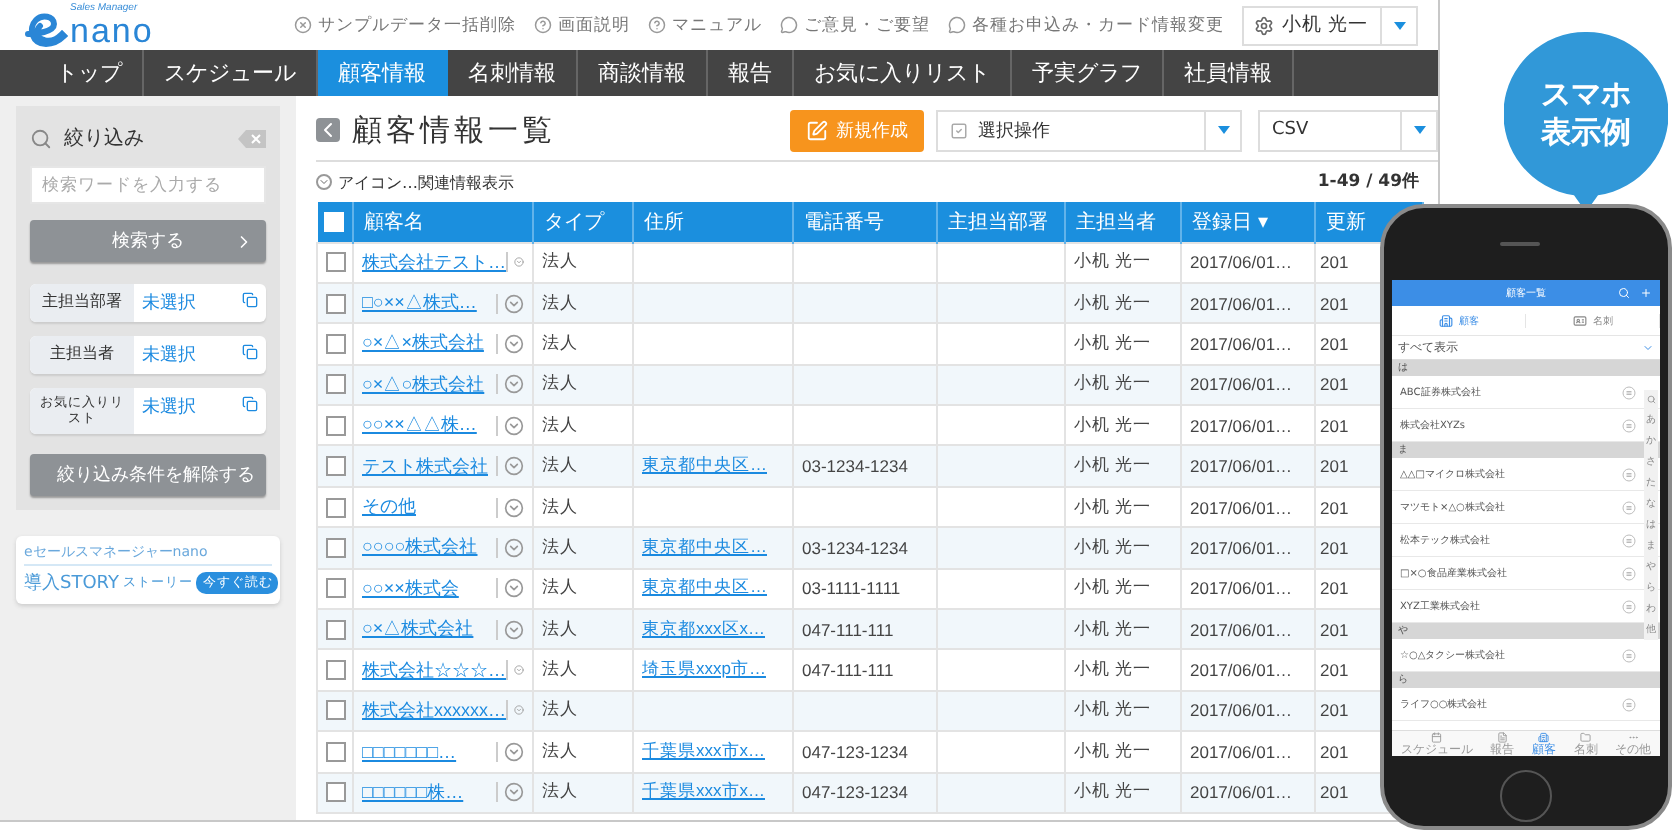 This screenshot has width=1672, height=832. I want to click on clear-filter-button: 絞り込み条件を解除する, so click(148, 474).